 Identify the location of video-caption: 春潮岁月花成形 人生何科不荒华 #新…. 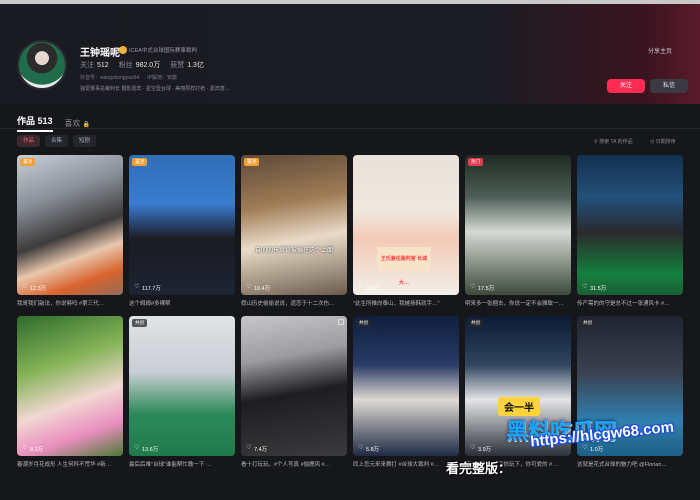
(70, 464).